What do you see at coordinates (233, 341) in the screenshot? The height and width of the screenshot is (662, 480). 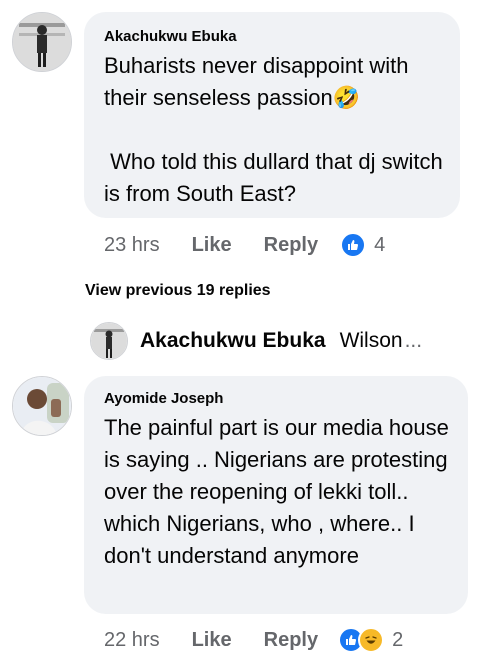 I see `reply-author: Akachukwu Ebuka` at bounding box center [233, 341].